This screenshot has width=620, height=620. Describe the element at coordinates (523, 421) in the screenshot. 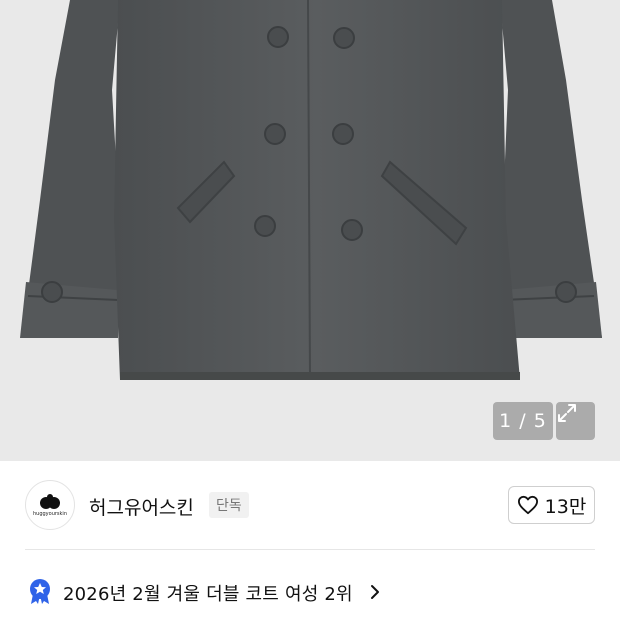

I see `image-page-counter: 1 / 5` at that location.